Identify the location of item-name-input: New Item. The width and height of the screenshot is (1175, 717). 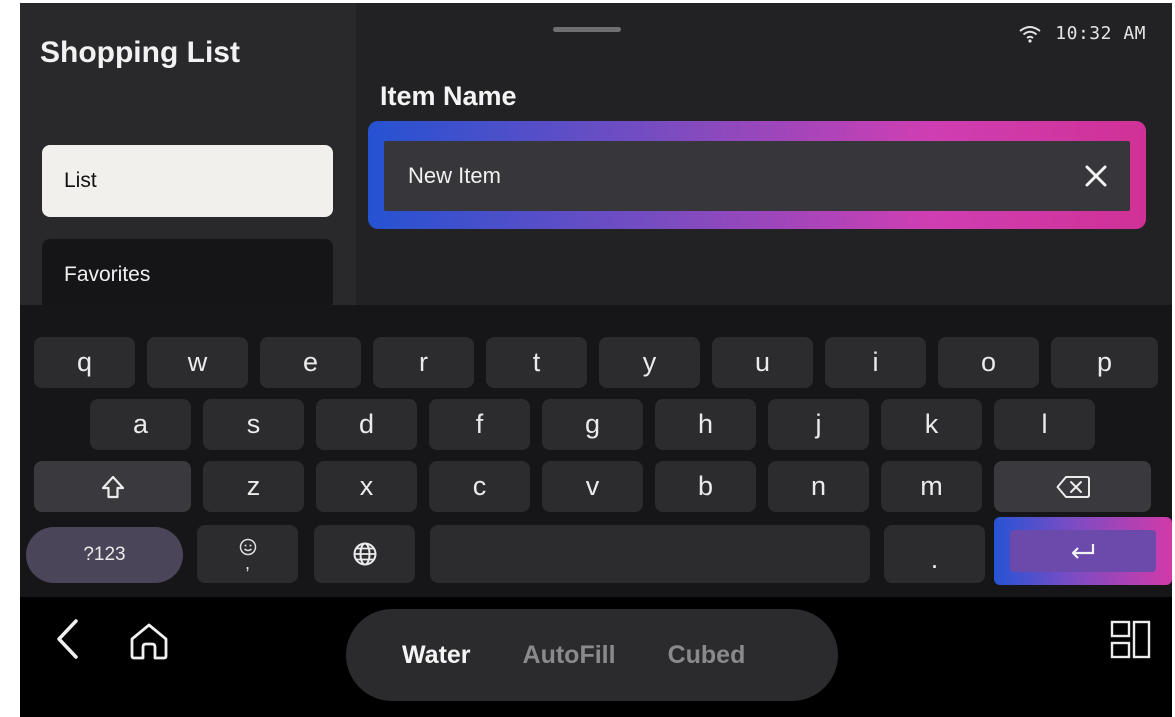
(757, 176).